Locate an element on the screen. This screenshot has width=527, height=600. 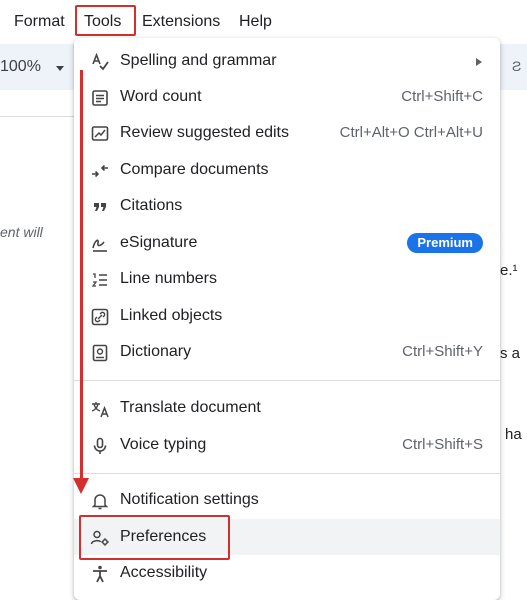
menu-item-label: Spelling and grammar is located at coordinates (198, 60).